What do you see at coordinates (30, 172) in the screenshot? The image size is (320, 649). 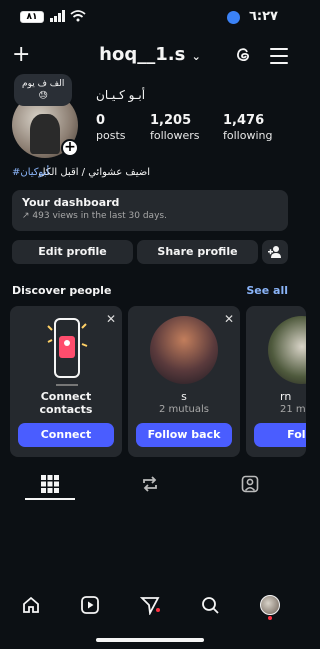 I see `bio-hashtag: #أبوكيان` at bounding box center [30, 172].